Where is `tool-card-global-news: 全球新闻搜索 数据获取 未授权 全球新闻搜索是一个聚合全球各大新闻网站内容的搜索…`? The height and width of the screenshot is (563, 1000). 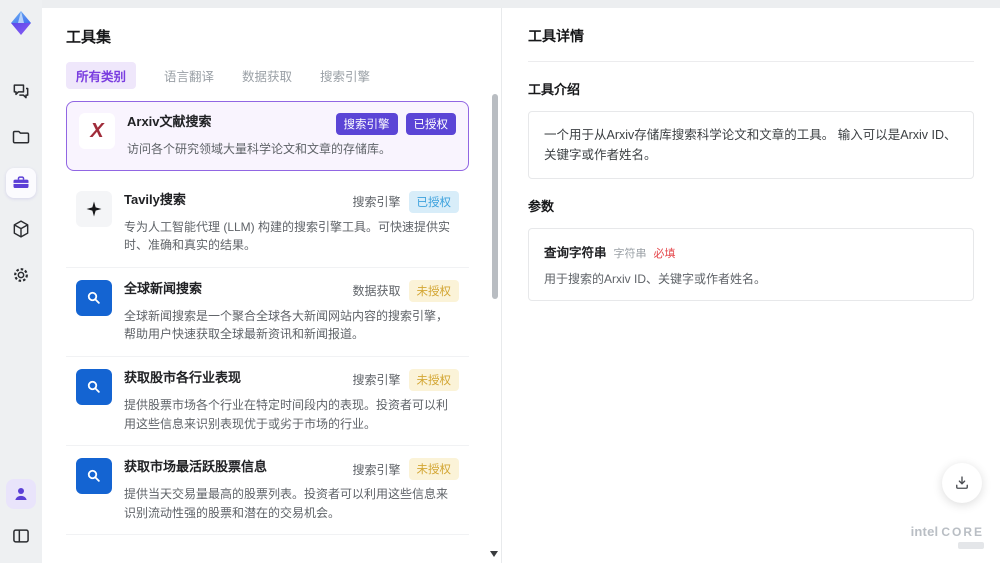 tool-card-global-news: 全球新闻搜索 数据获取 未授权 全球新闻搜索是一个聚合全球各大新闻网站内容的搜索… is located at coordinates (267, 312).